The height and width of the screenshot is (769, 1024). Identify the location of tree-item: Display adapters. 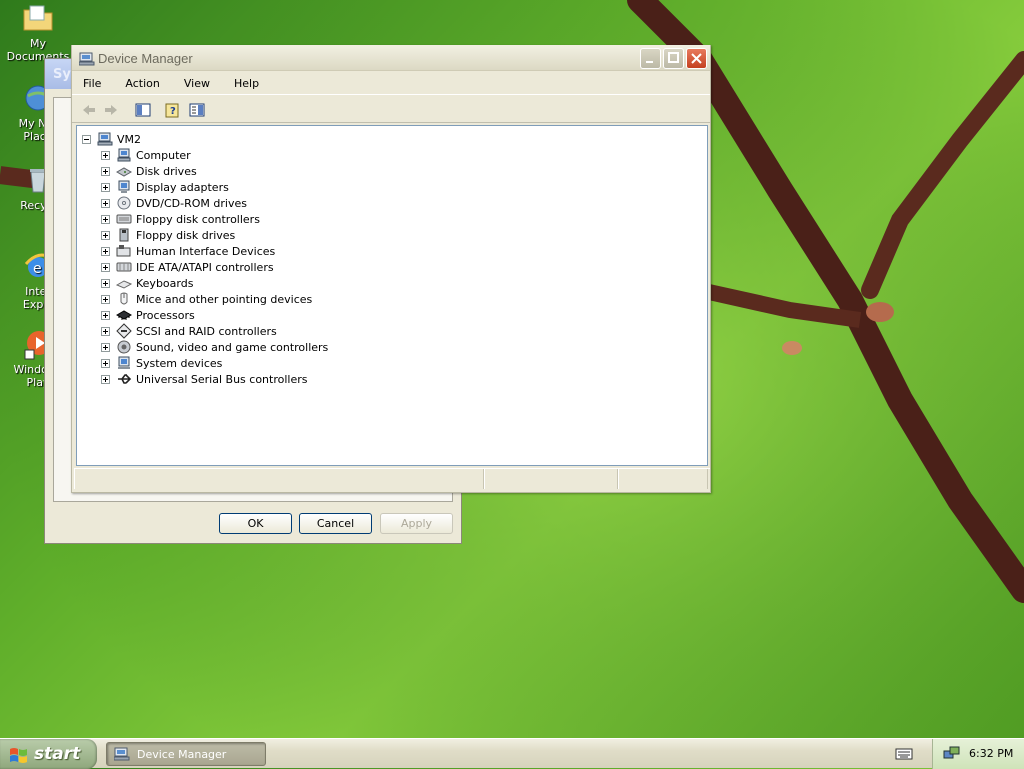
(165, 187).